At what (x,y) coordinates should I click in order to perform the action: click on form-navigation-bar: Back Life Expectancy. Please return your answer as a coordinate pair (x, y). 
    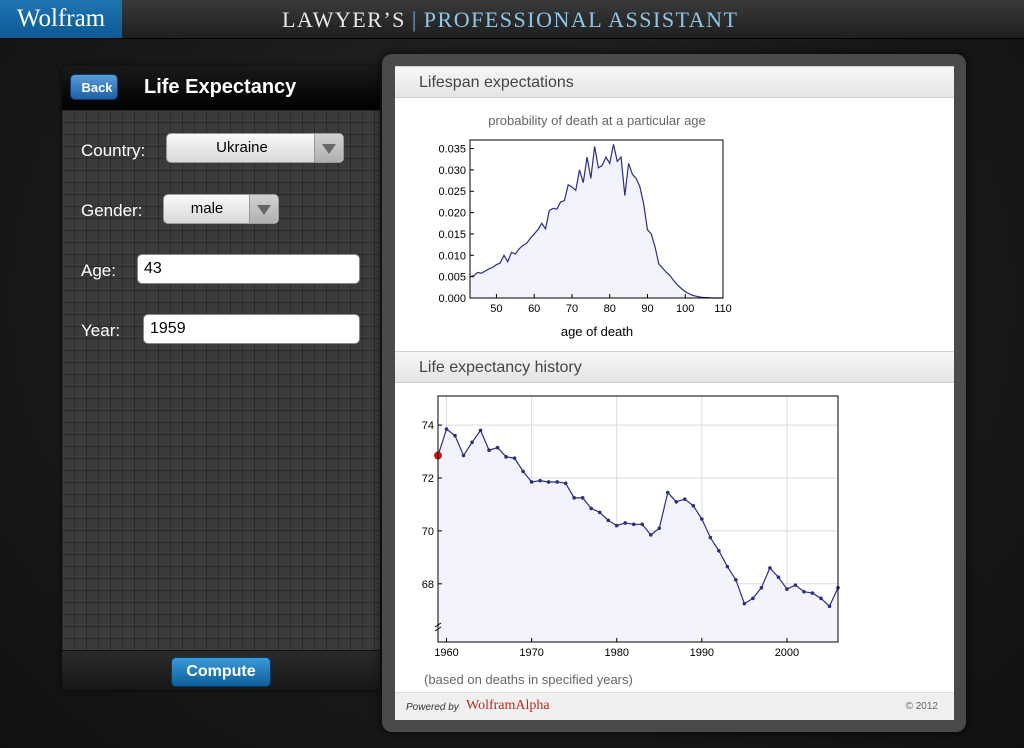
    Looking at the image, I should click on (221, 88).